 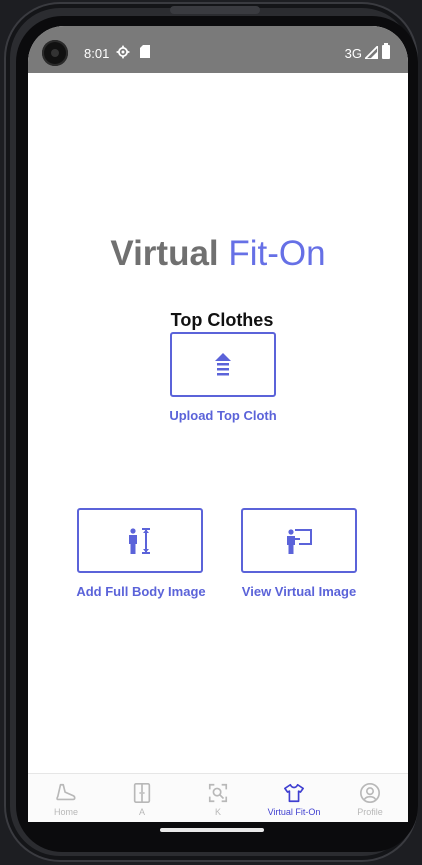 I want to click on add-full-body-image-button, so click(x=140, y=540).